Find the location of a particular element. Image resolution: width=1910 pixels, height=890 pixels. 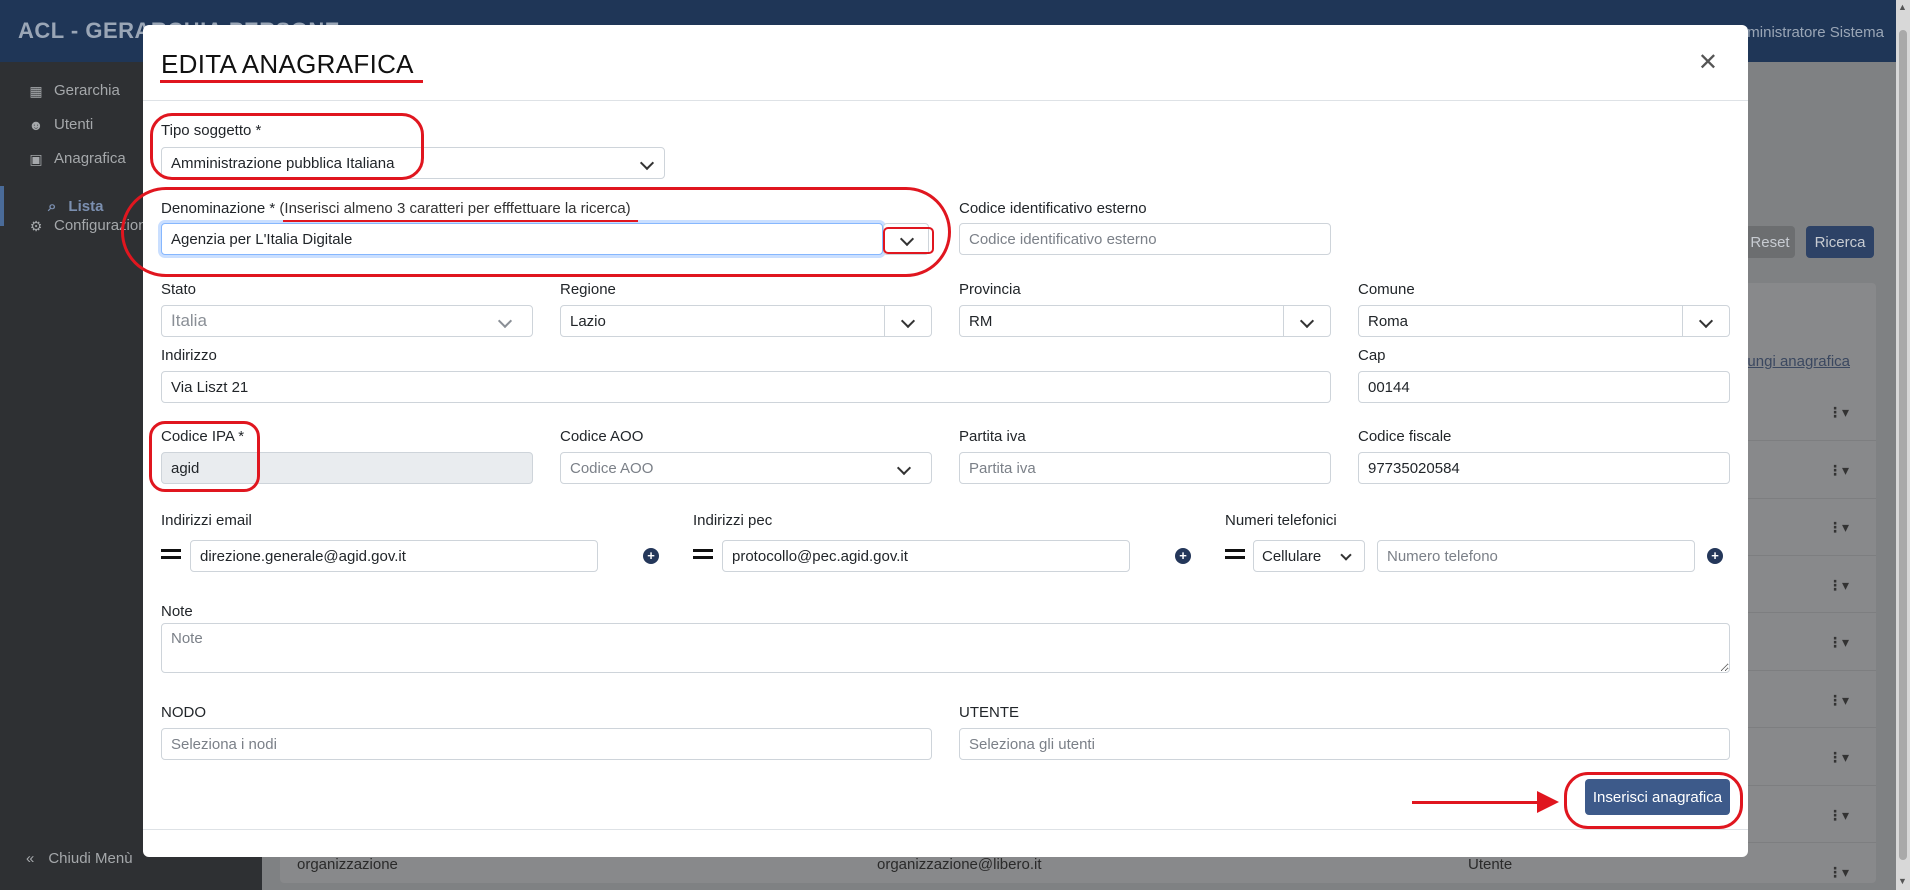

indirizzo-input: Via Liszt 21 is located at coordinates (746, 387).